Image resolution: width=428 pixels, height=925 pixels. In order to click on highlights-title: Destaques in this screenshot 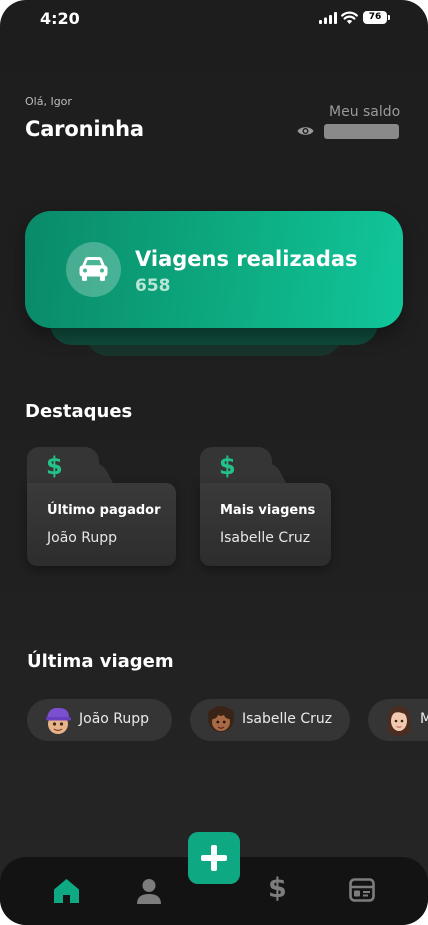, I will do `click(79, 411)`.